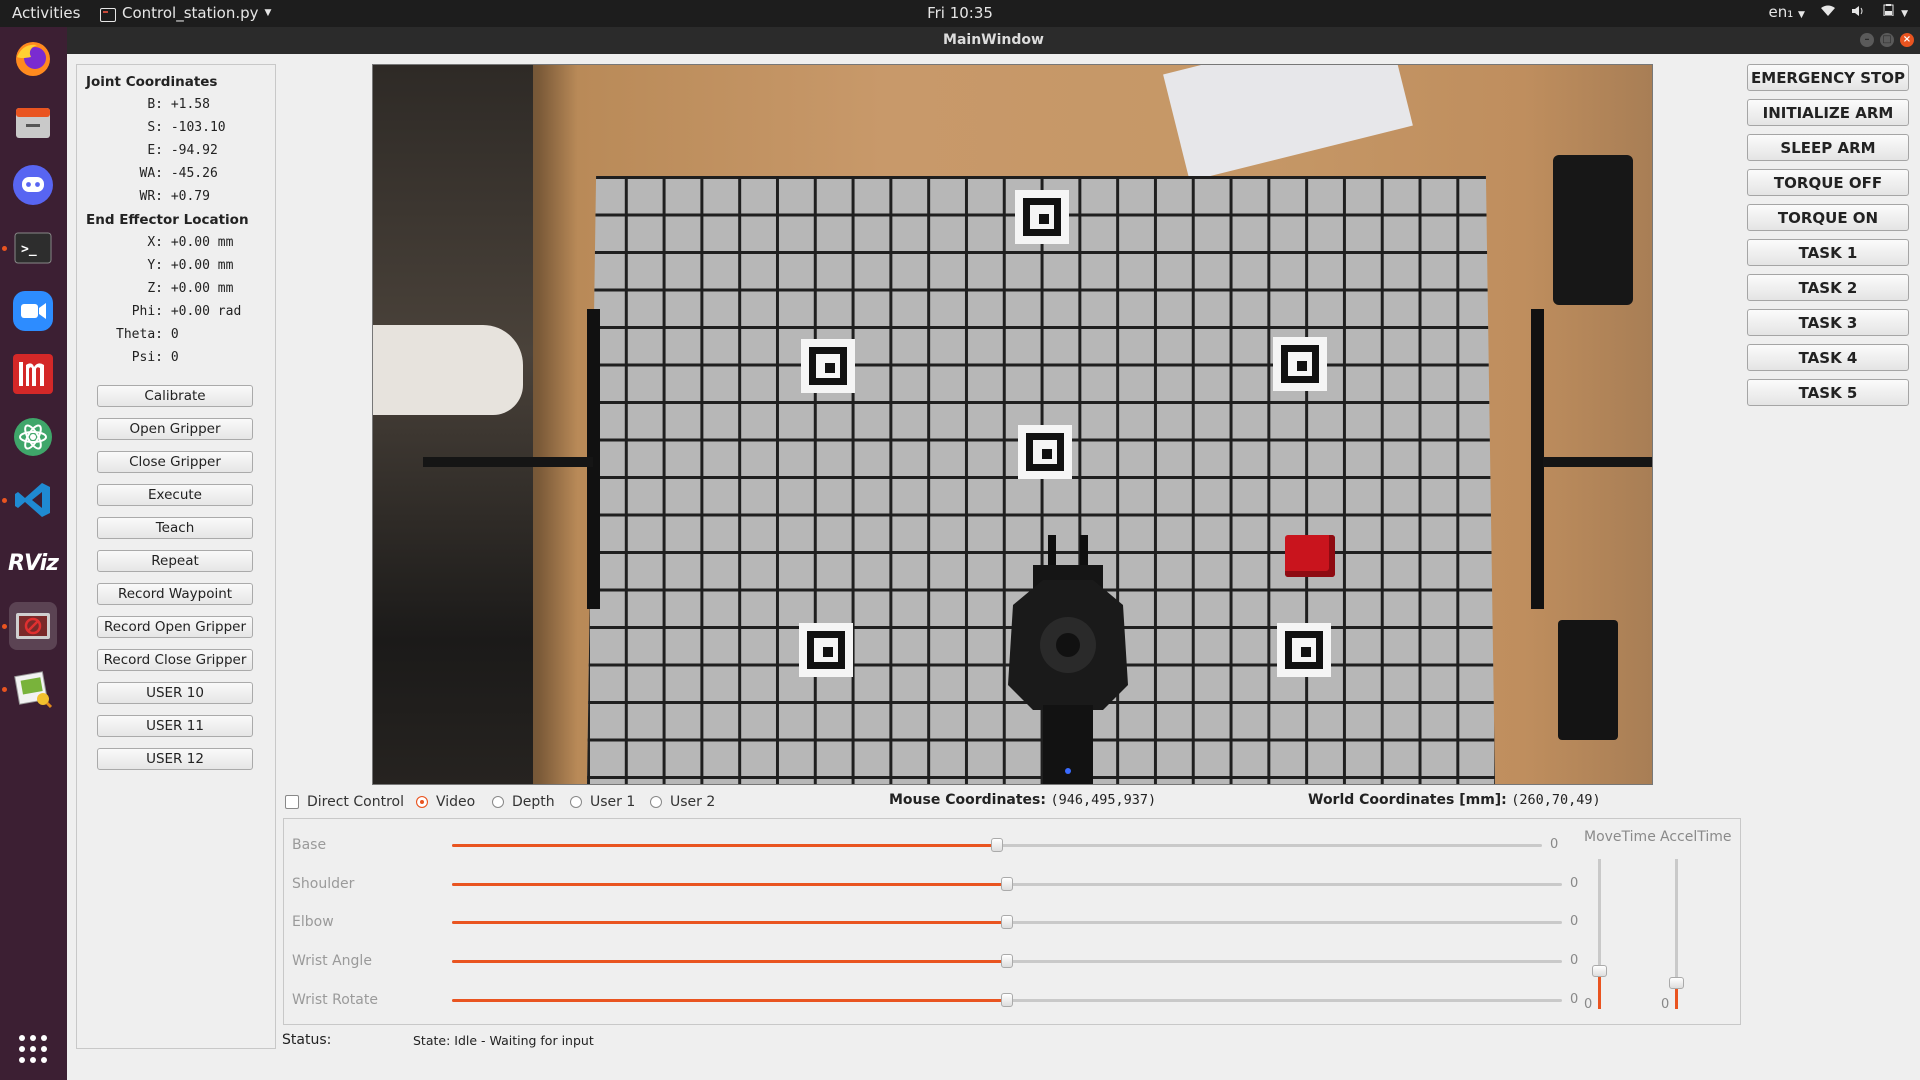 Image resolution: width=1920 pixels, height=1080 pixels. What do you see at coordinates (4, 248) in the screenshot?
I see `running-indicator` at bounding box center [4, 248].